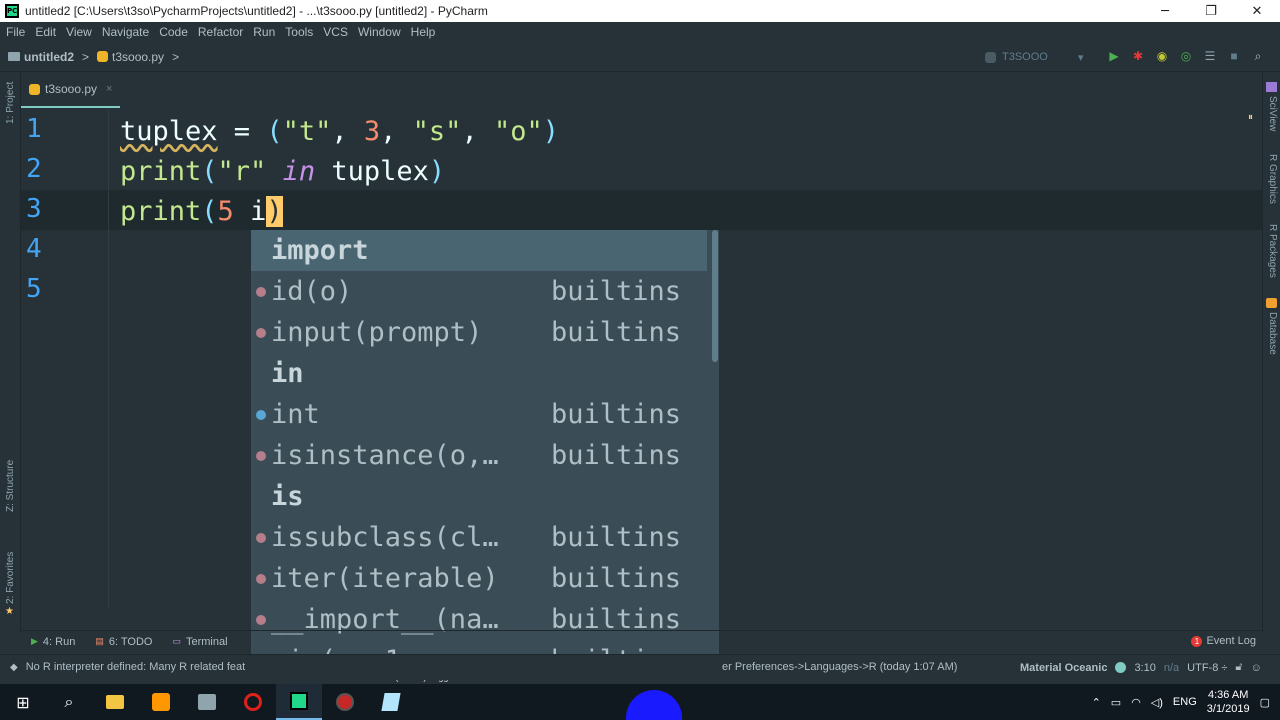 This screenshot has height=720, width=1280. What do you see at coordinates (1114, 56) in the screenshot?
I see `run-icon: ▶` at bounding box center [1114, 56].